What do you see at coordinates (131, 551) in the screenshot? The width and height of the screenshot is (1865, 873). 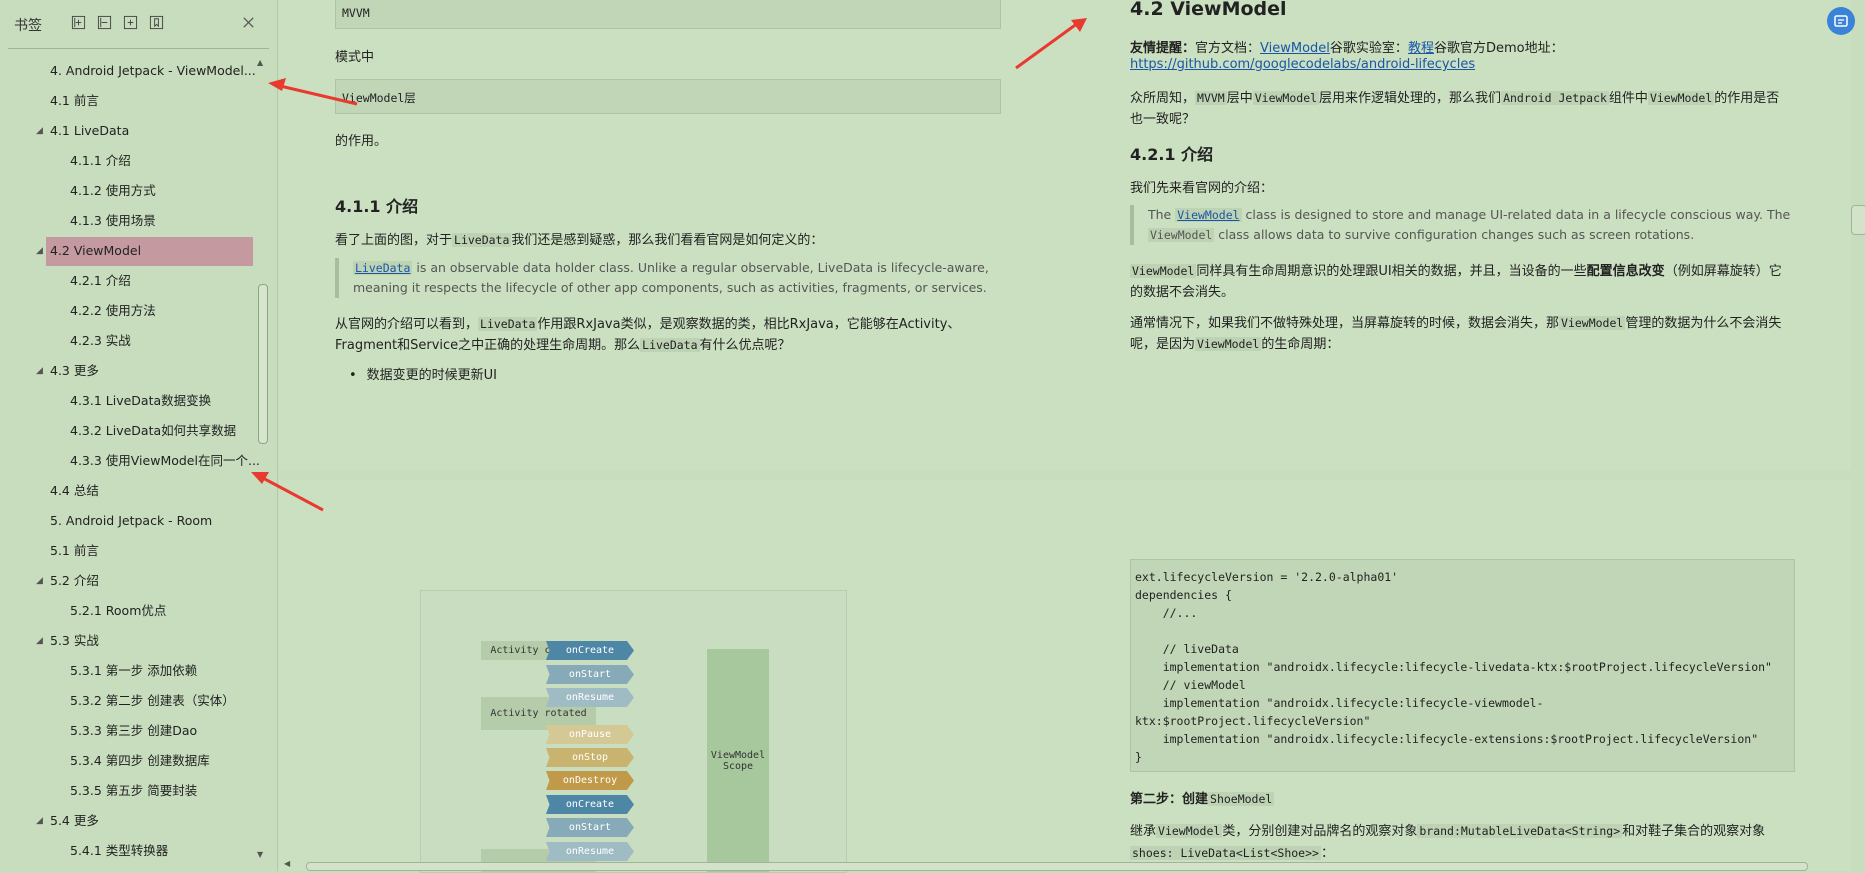 I see `bookmark-item: 5.1 前言` at bounding box center [131, 551].